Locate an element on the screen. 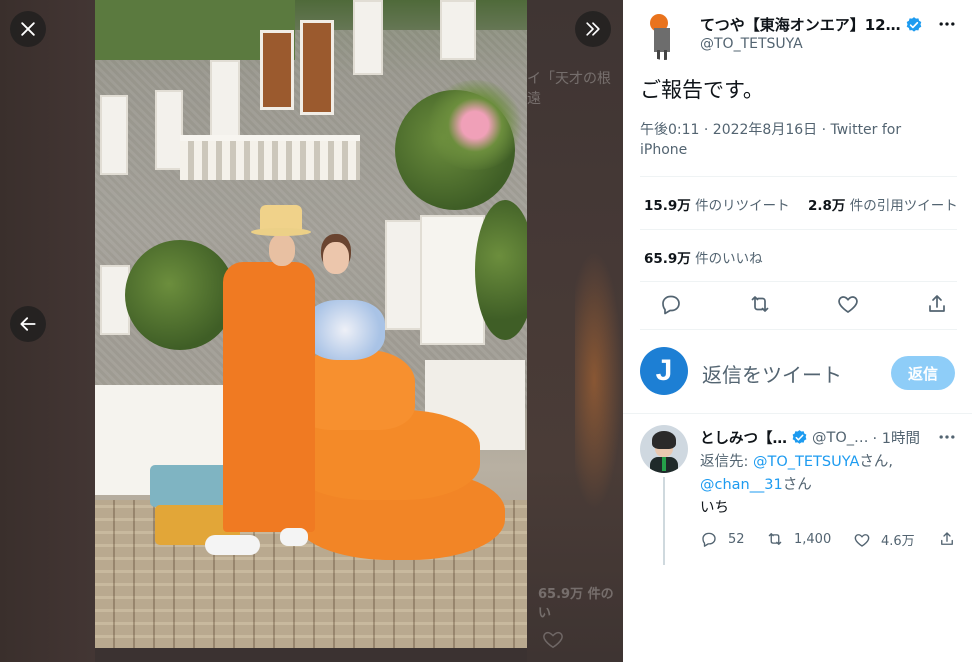 The width and height of the screenshot is (972, 662). photo-balcony is located at coordinates (270, 157).